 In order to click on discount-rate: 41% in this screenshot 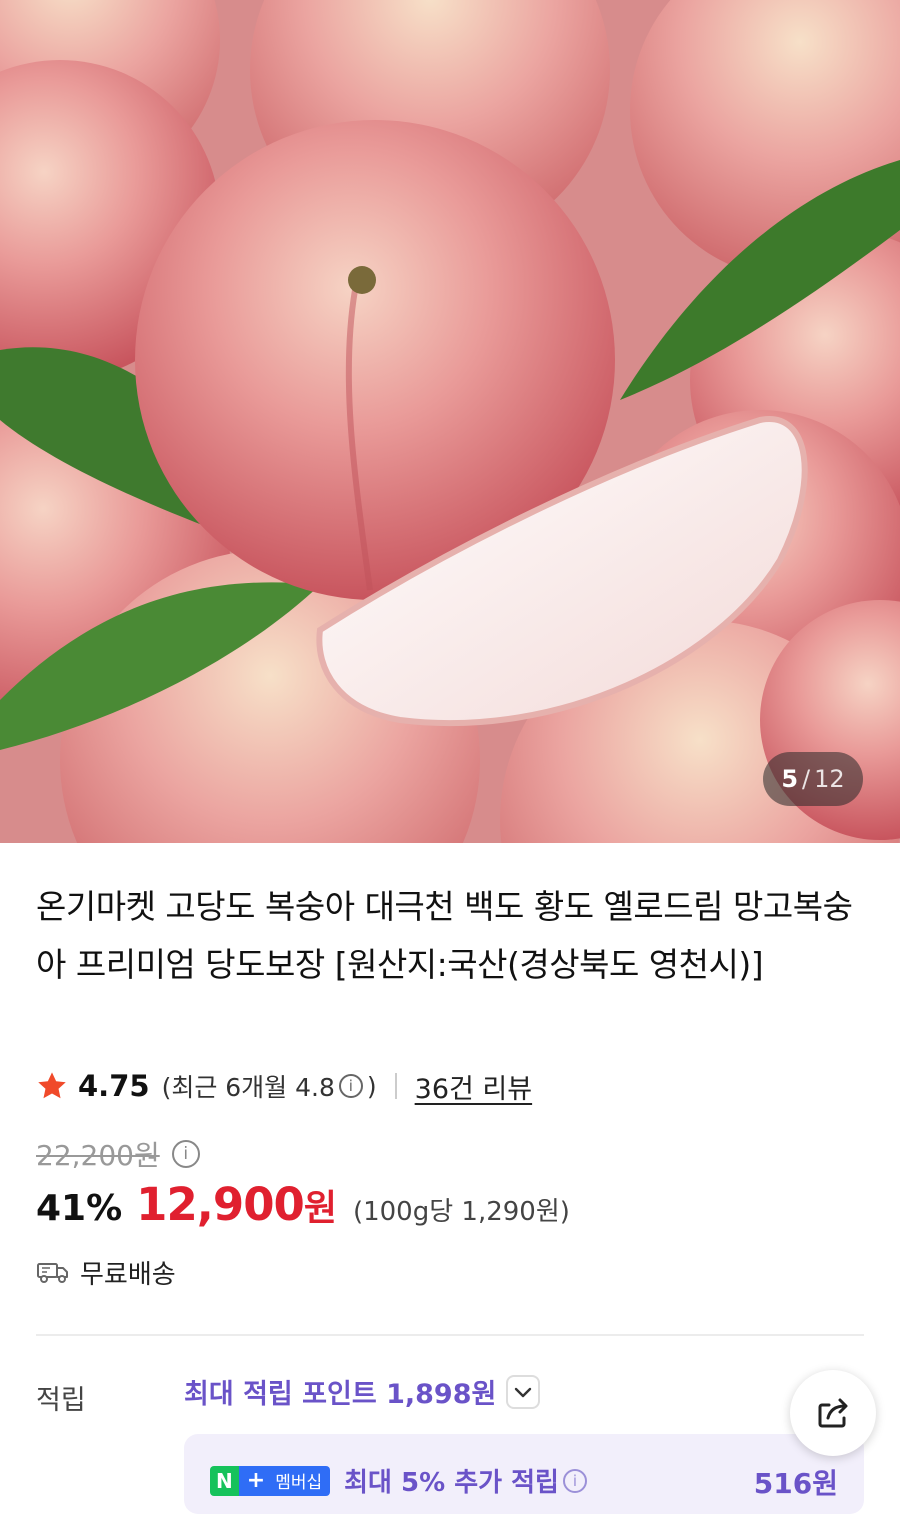, I will do `click(79, 1208)`.